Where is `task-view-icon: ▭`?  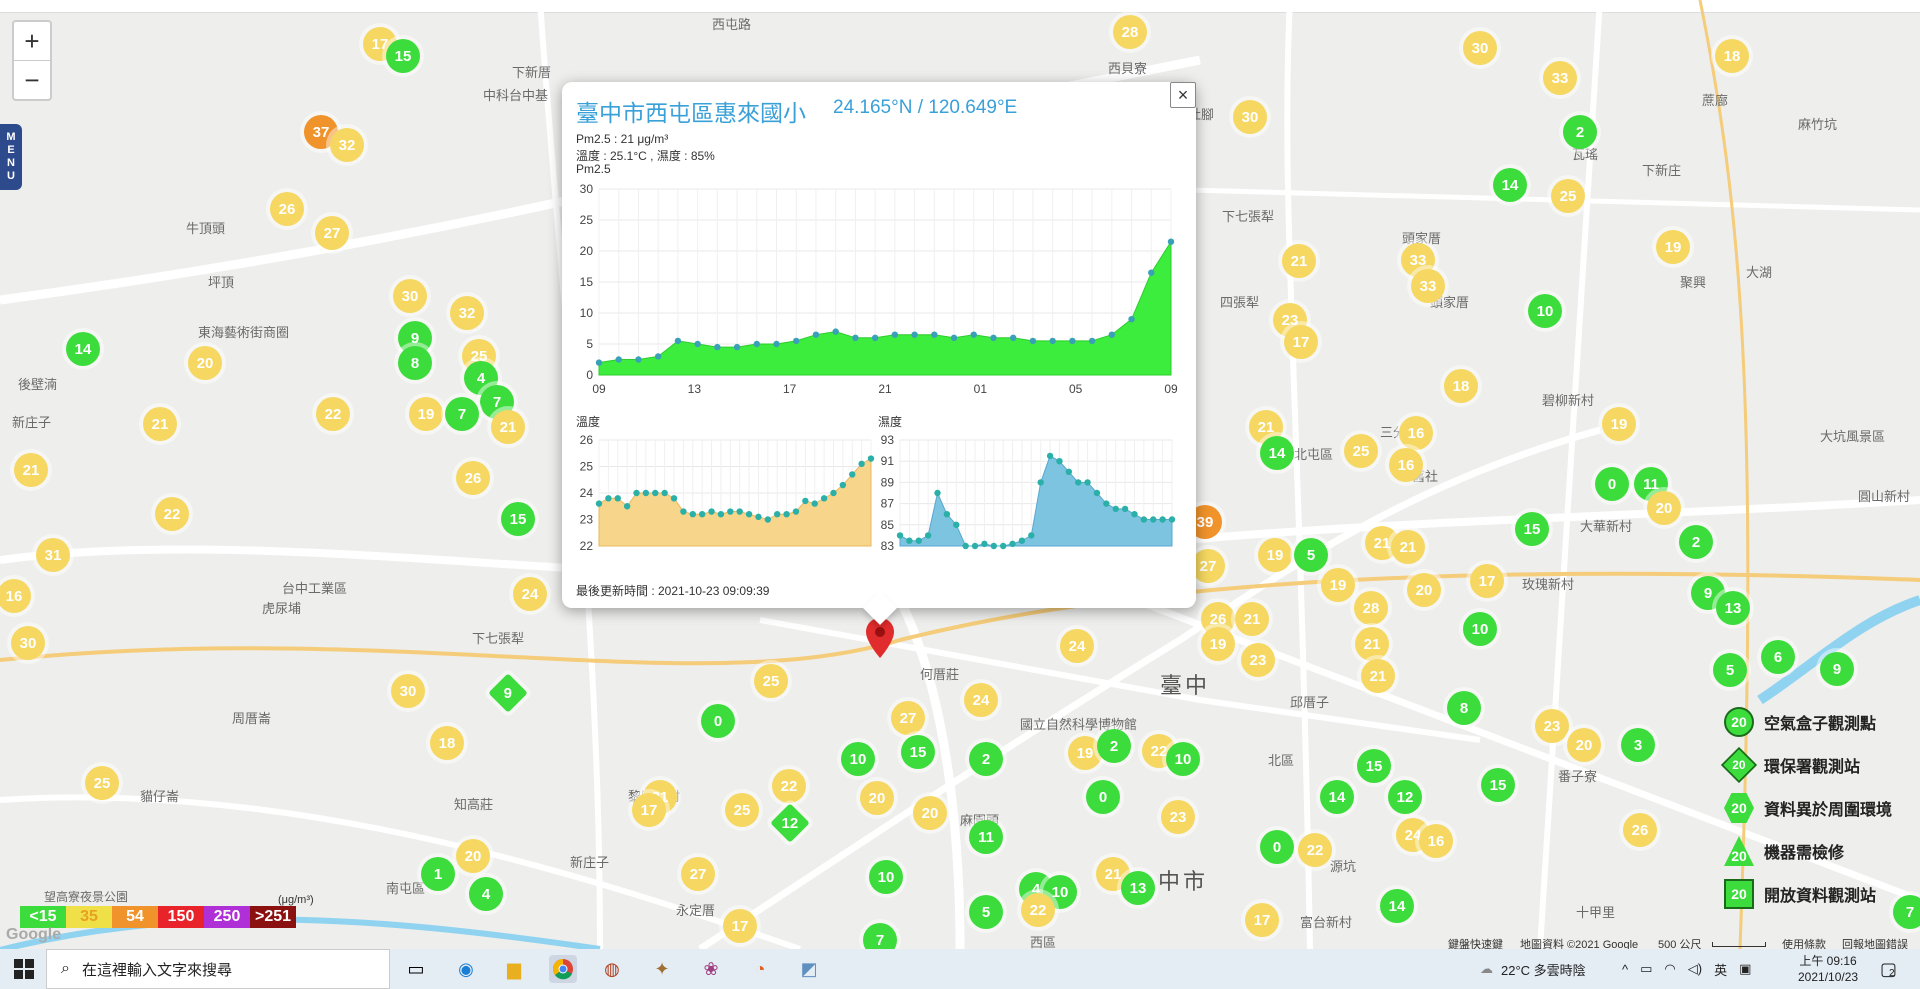
task-view-icon: ▭ is located at coordinates (416, 969).